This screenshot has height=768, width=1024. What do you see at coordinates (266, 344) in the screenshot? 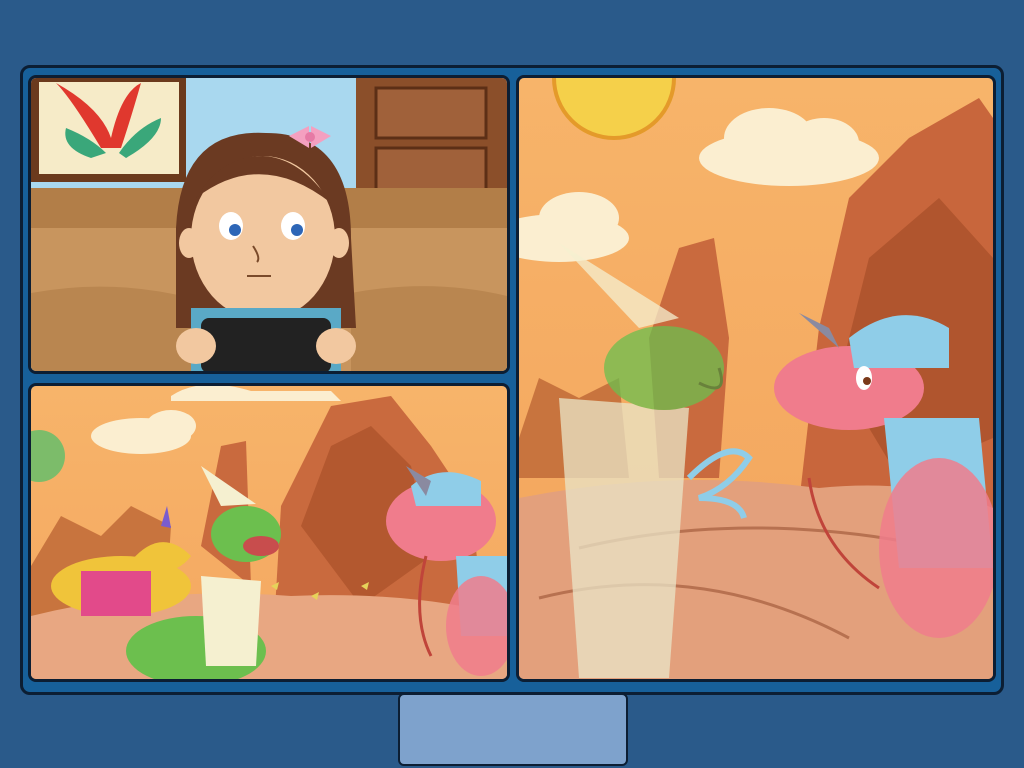
I see `handheld-console` at bounding box center [266, 344].